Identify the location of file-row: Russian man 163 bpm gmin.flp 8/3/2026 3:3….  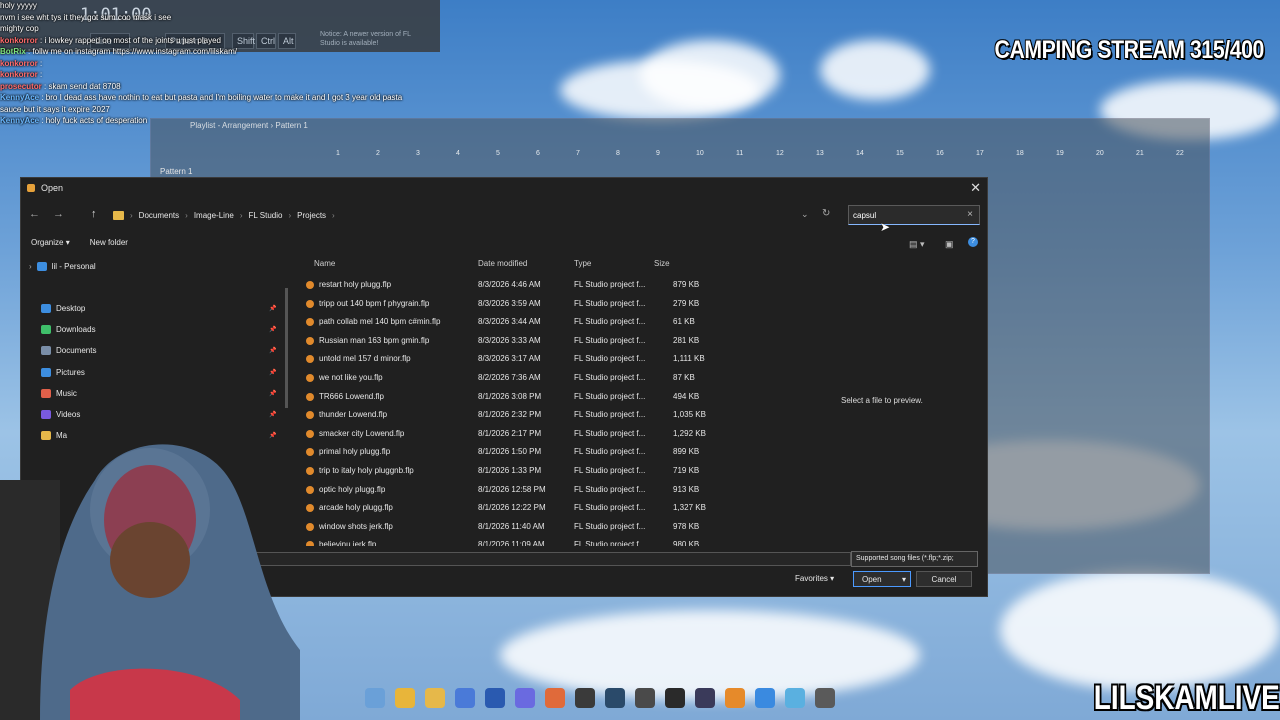
(516, 341).